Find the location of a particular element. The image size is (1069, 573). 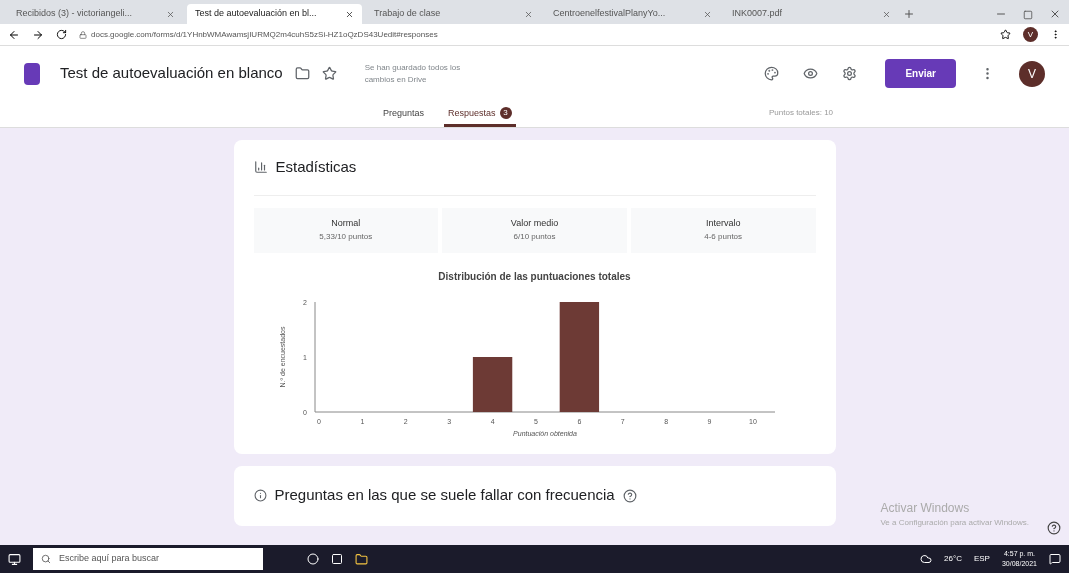

notification-icon is located at coordinates (1055, 559).